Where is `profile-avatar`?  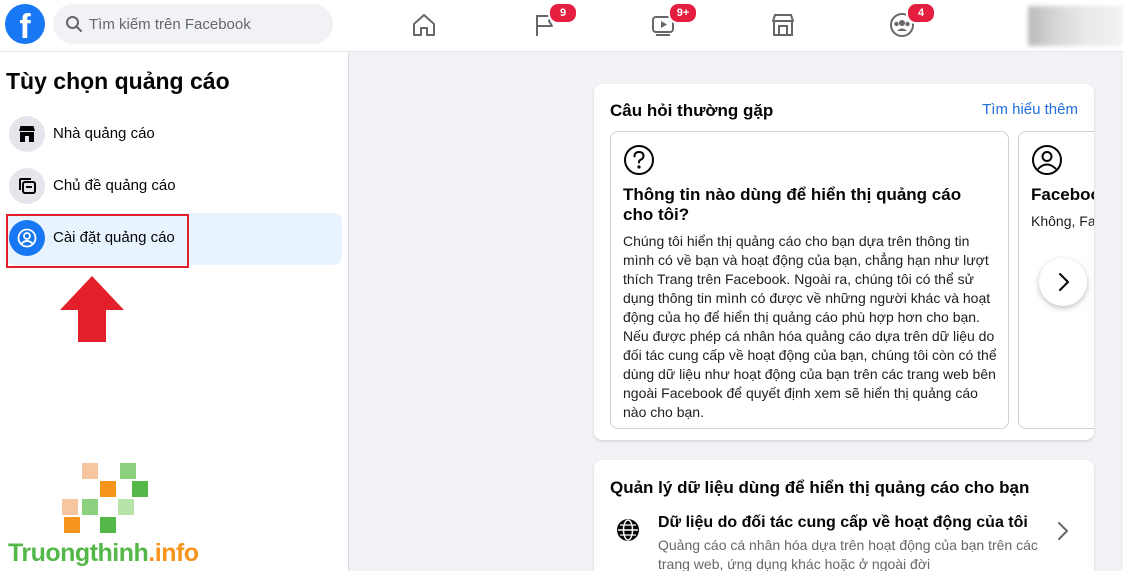
profile-avatar is located at coordinates (1075, 26).